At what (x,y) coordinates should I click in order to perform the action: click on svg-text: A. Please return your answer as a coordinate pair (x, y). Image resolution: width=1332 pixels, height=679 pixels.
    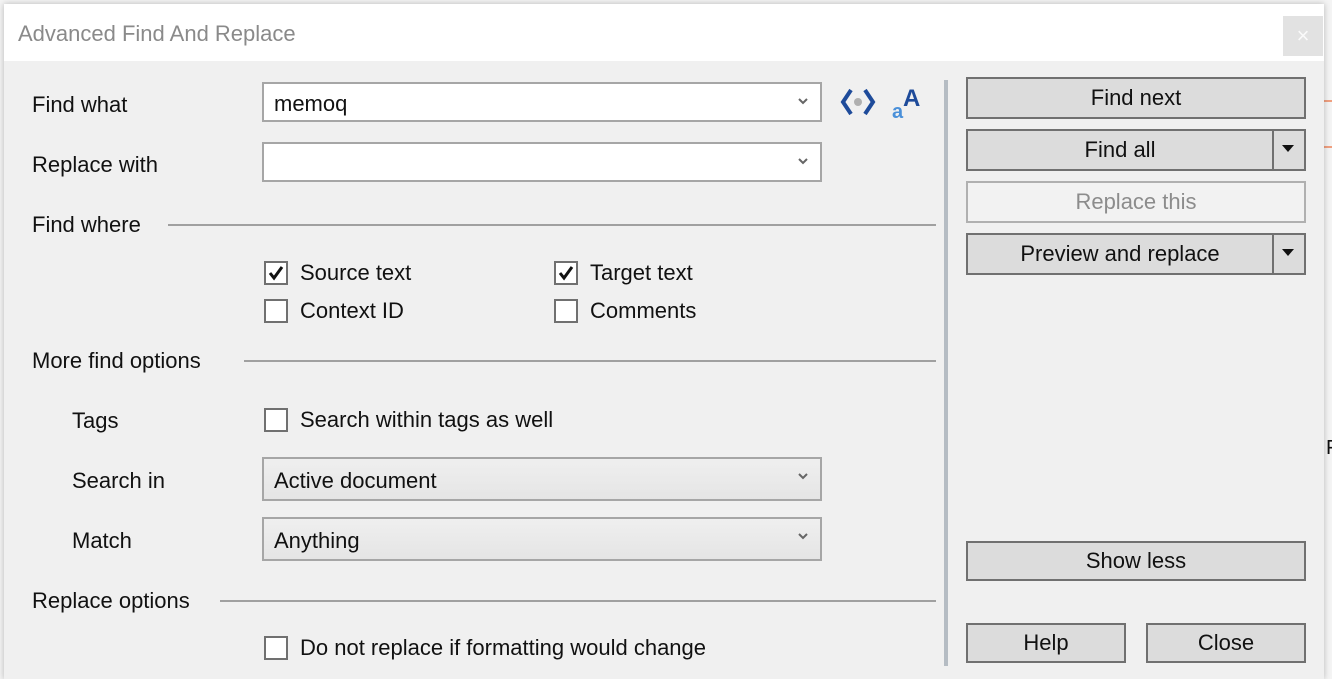
    Looking at the image, I should click on (911, 98).